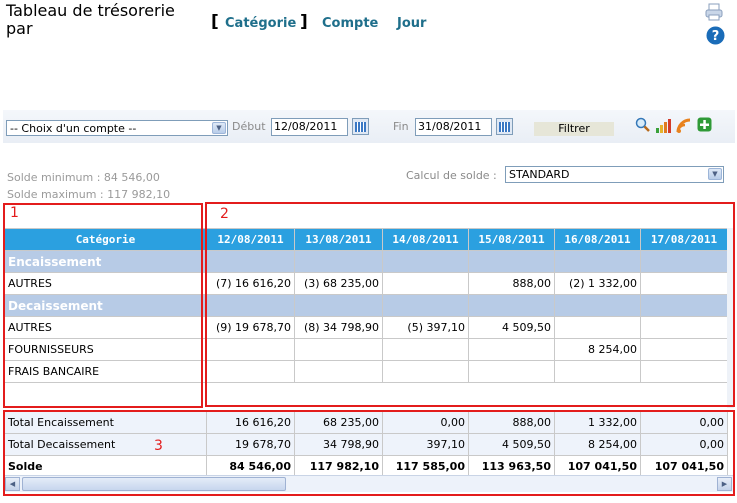 This screenshot has height=503, width=737. I want to click on nav-categorie: Catégorie, so click(260, 23).